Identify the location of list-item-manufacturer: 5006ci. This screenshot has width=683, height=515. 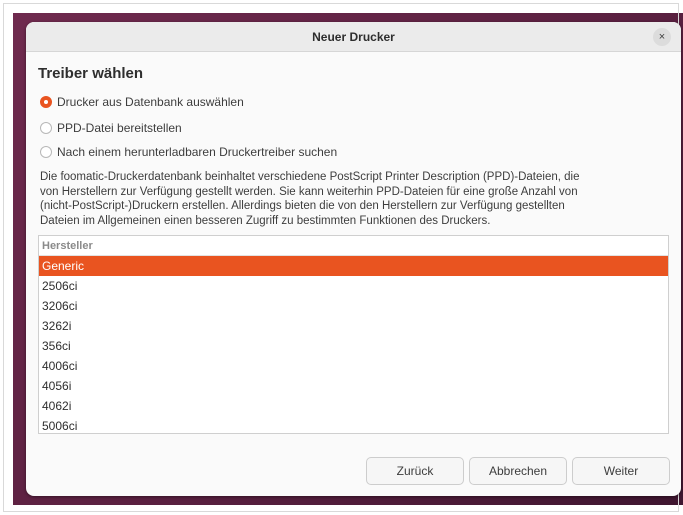
(353, 424).